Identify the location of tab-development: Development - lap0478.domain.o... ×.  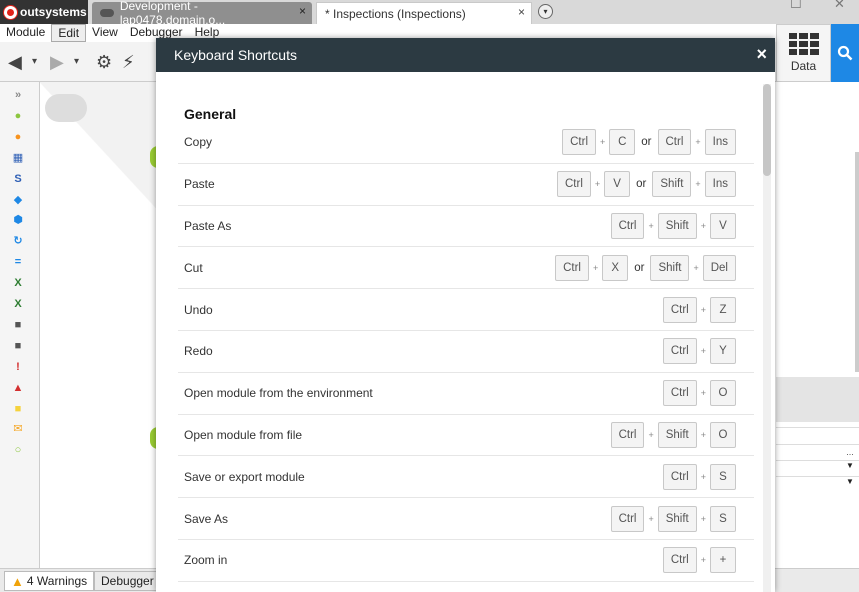
(202, 13).